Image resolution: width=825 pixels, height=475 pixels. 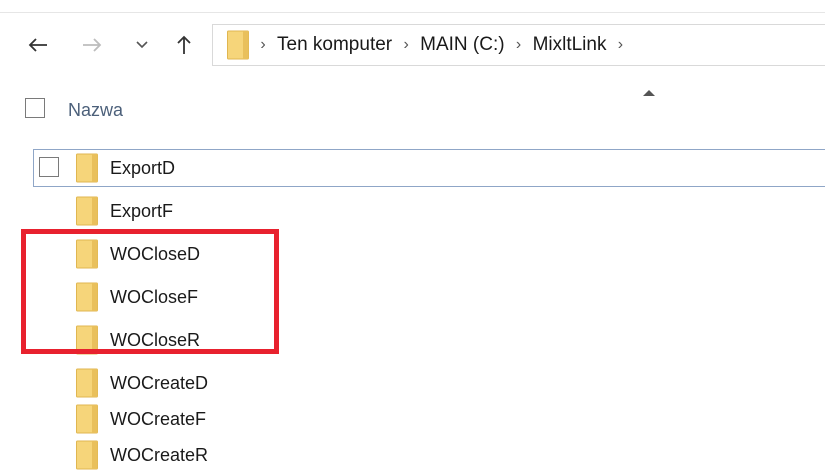 I want to click on back-button, so click(x=38, y=45).